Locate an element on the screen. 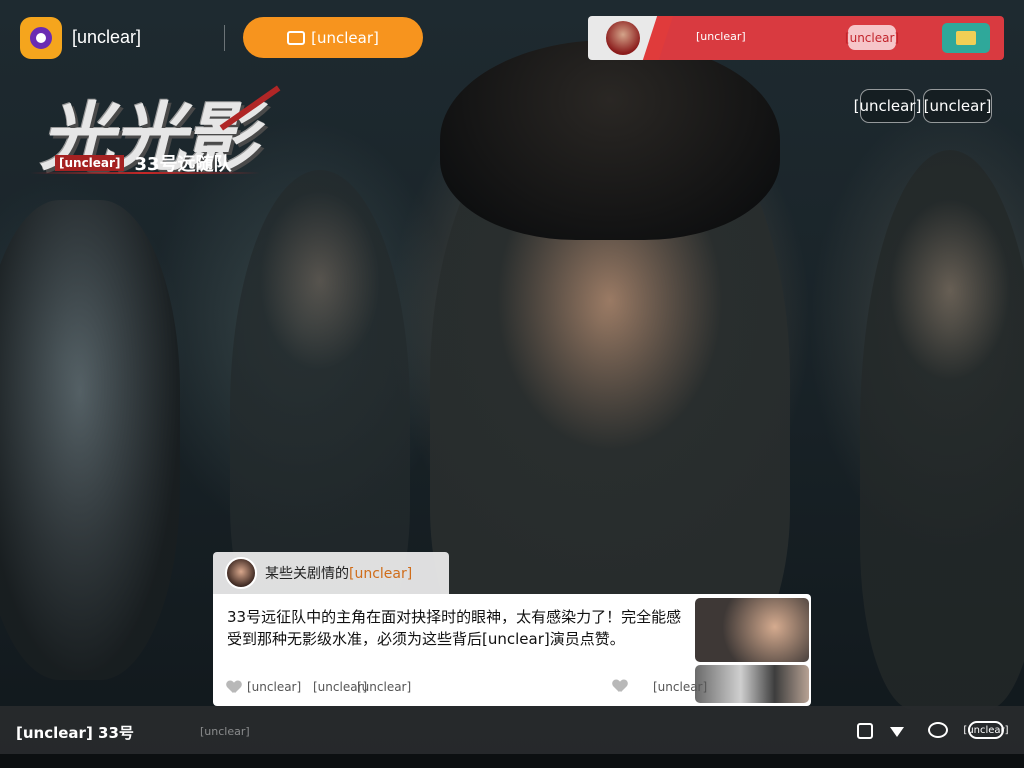 Image resolution: width=1024 pixels, height=768 pixels. background-soldier-right is located at coordinates (942, 430).